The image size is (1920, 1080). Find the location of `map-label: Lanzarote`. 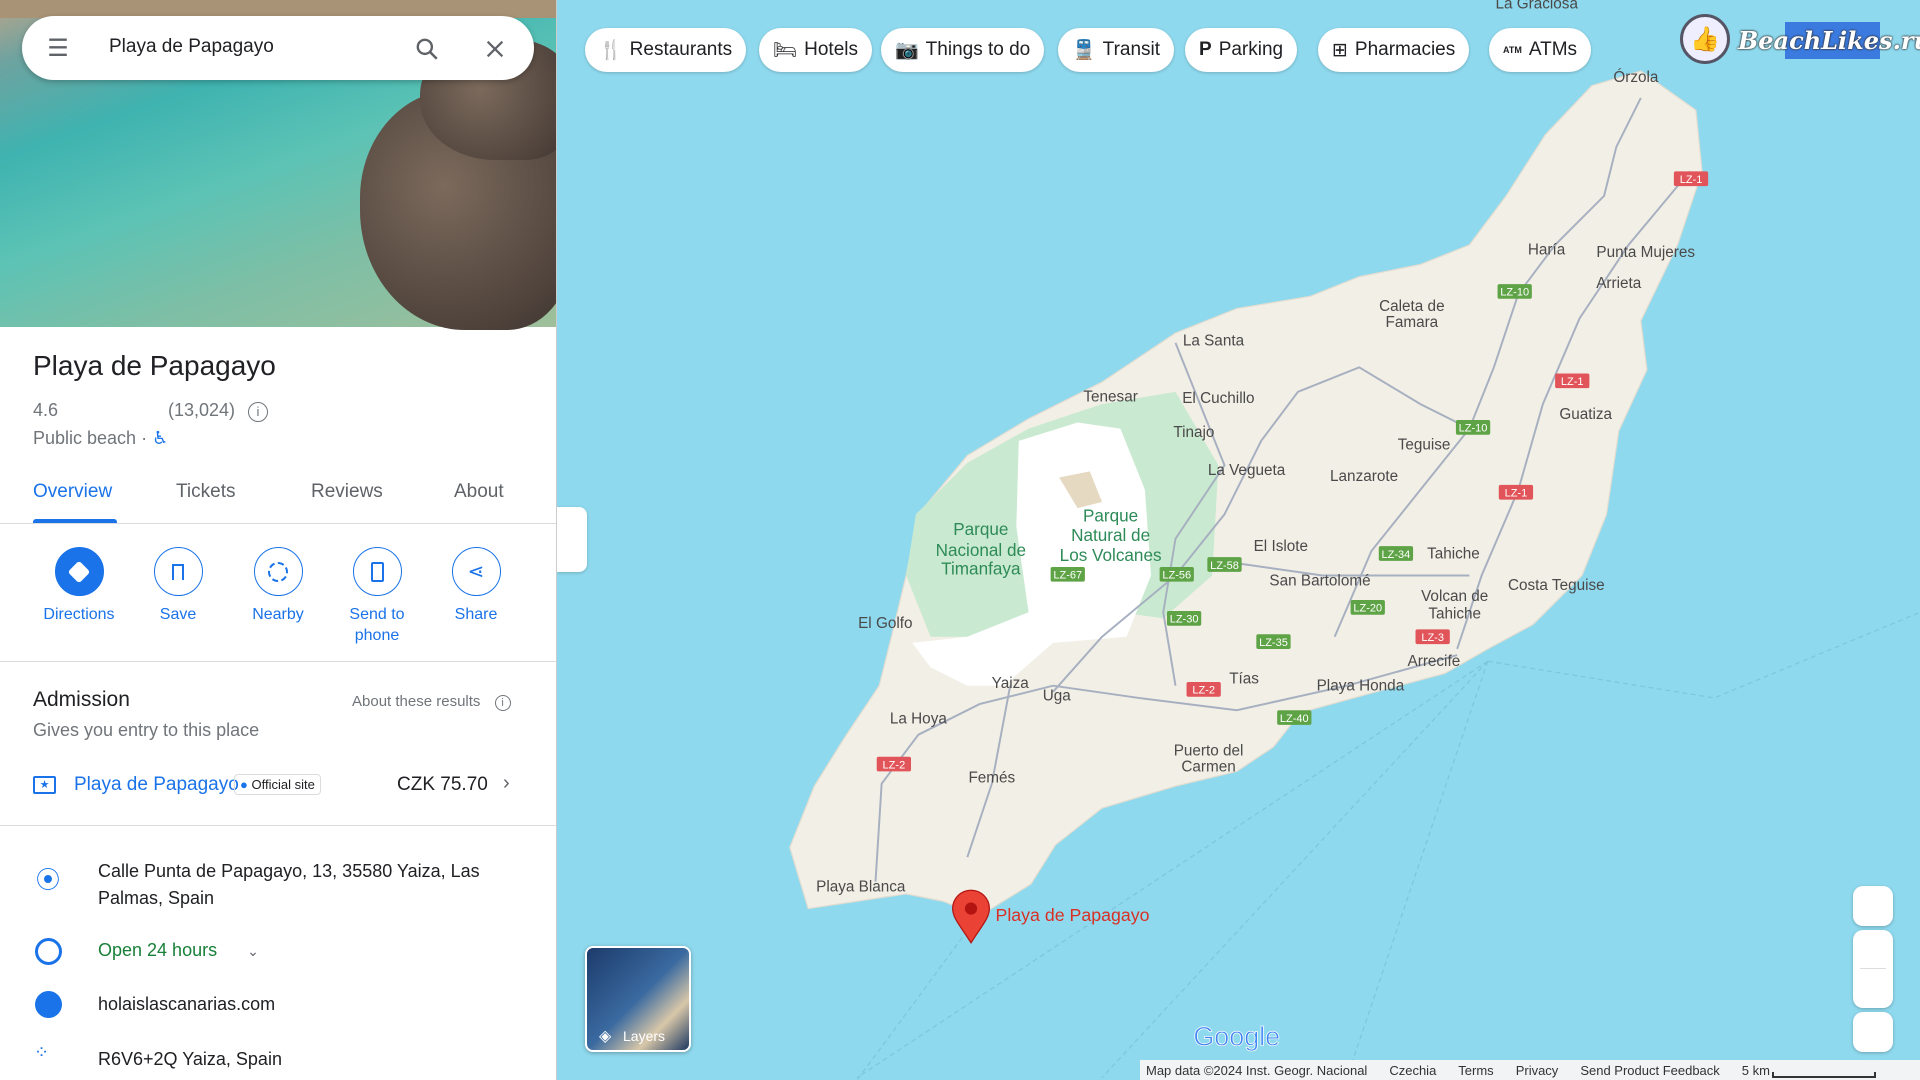

map-label: Lanzarote is located at coordinates (1364, 476).